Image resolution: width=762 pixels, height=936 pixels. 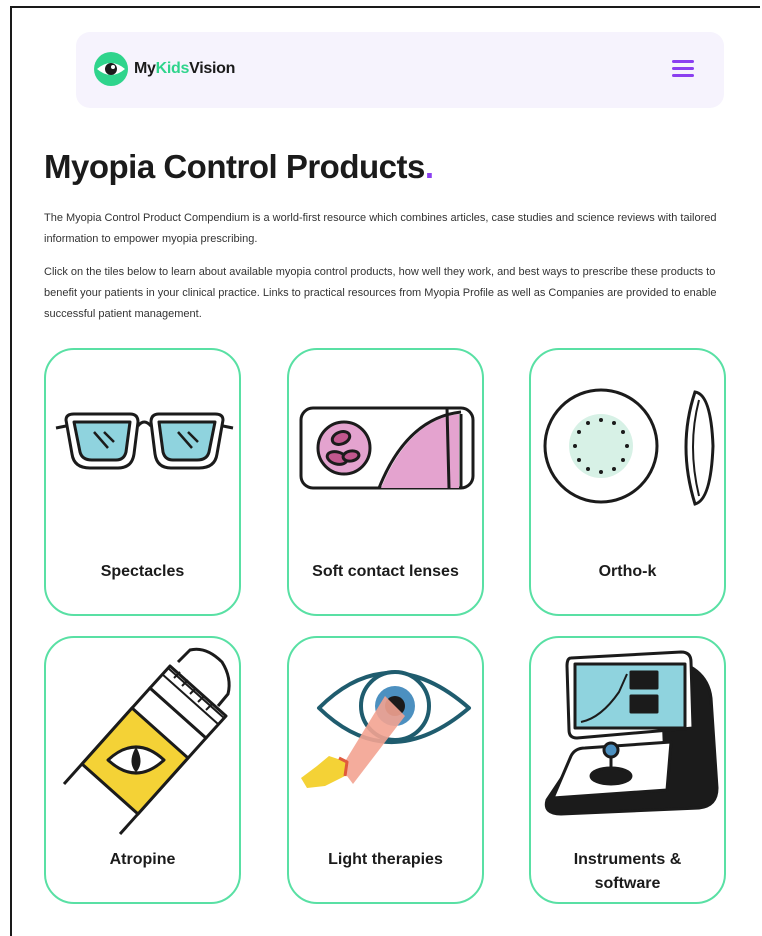 I want to click on tile-atropine: Atropine, so click(x=142, y=770).